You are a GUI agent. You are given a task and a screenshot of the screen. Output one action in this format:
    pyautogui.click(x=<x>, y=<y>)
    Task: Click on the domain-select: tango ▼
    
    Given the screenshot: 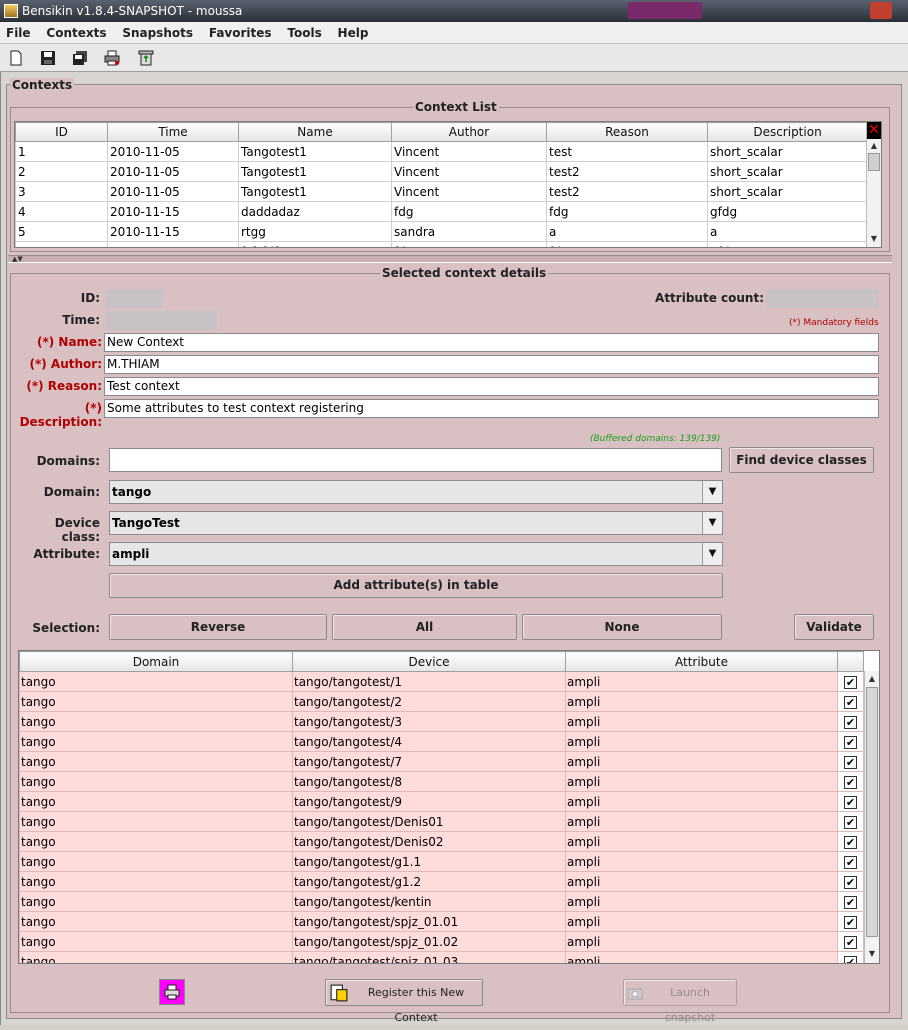 What is the action you would take?
    pyautogui.click(x=416, y=492)
    